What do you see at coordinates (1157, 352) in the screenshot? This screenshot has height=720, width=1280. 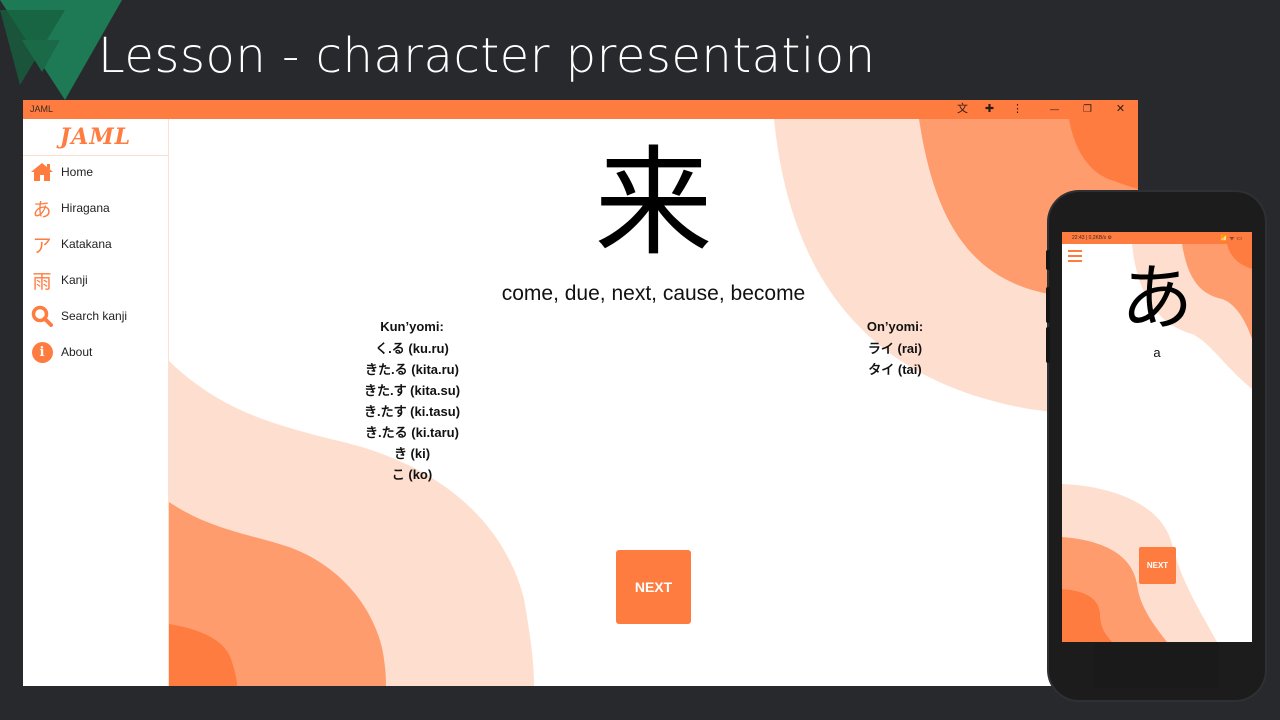 I see `phone-romaji: a` at bounding box center [1157, 352].